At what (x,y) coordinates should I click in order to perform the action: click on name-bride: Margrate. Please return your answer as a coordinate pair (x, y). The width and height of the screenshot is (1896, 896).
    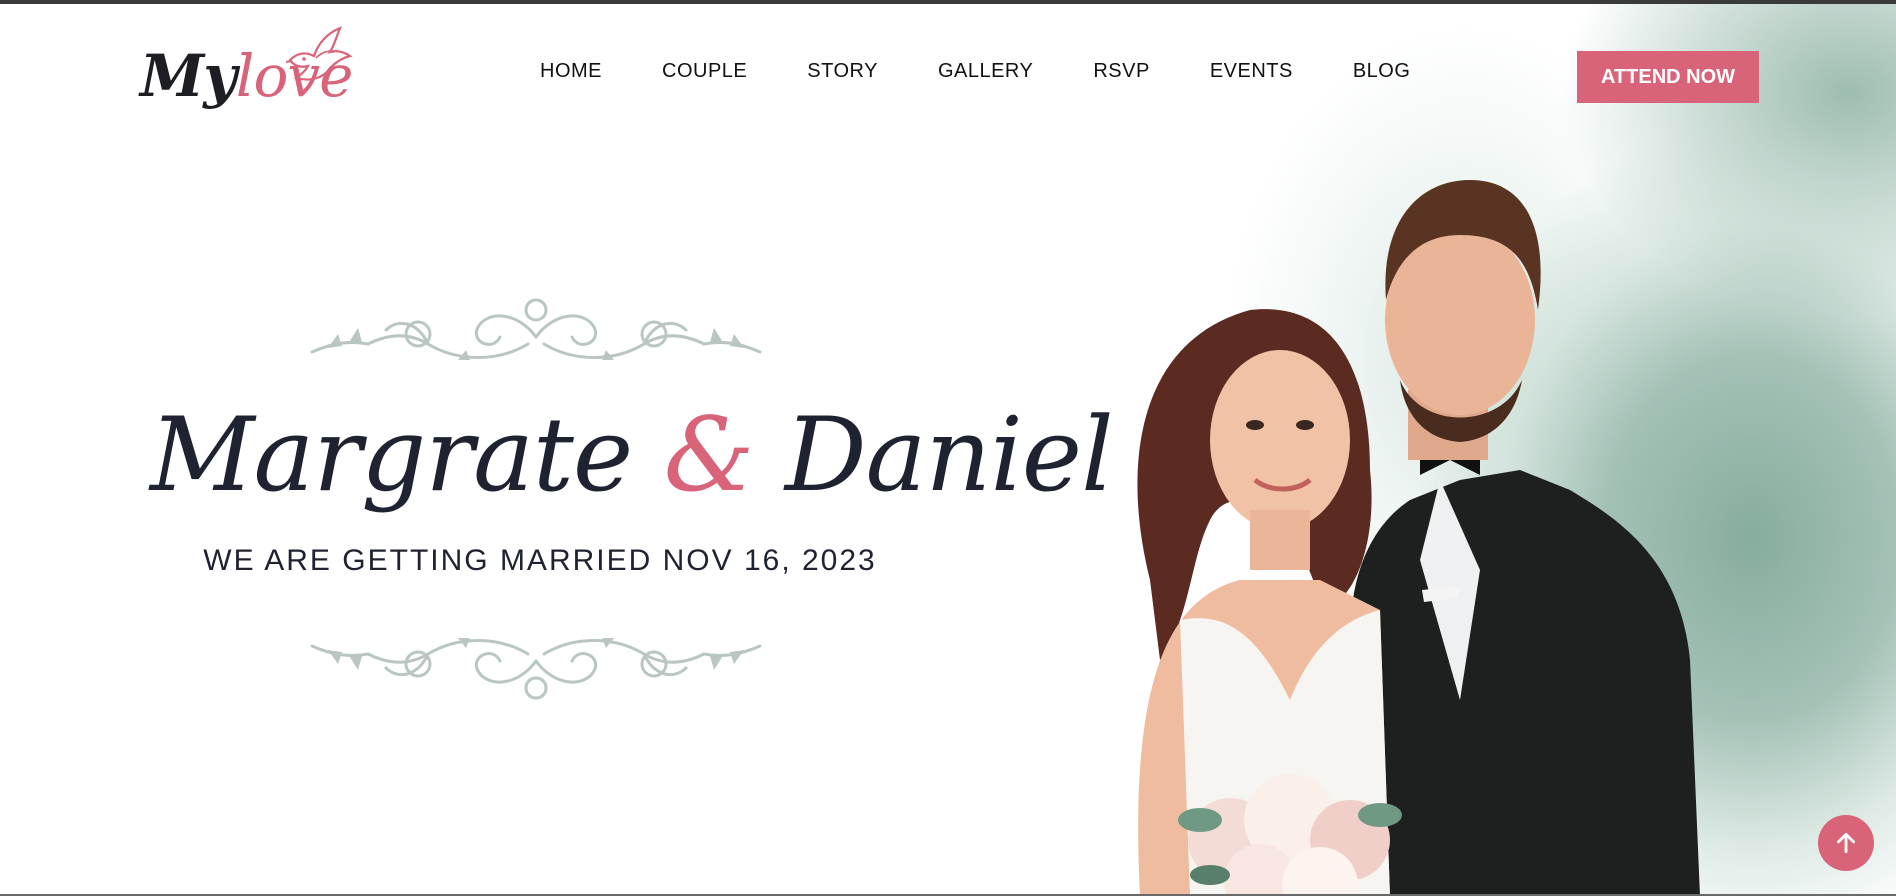
    Looking at the image, I should click on (391, 455).